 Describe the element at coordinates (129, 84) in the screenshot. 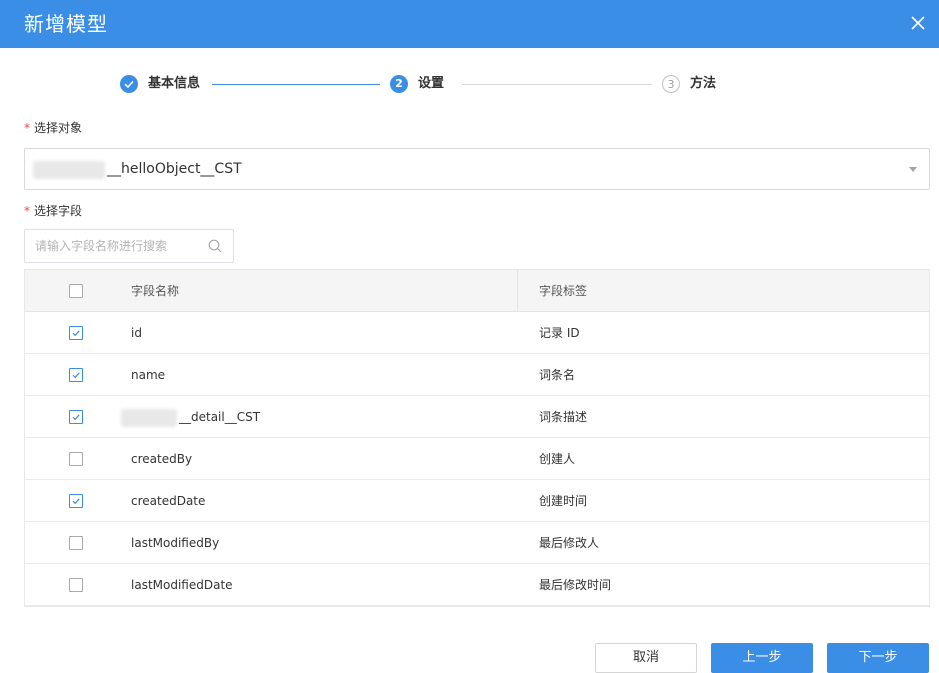

I see `step-1-check-icon` at that location.